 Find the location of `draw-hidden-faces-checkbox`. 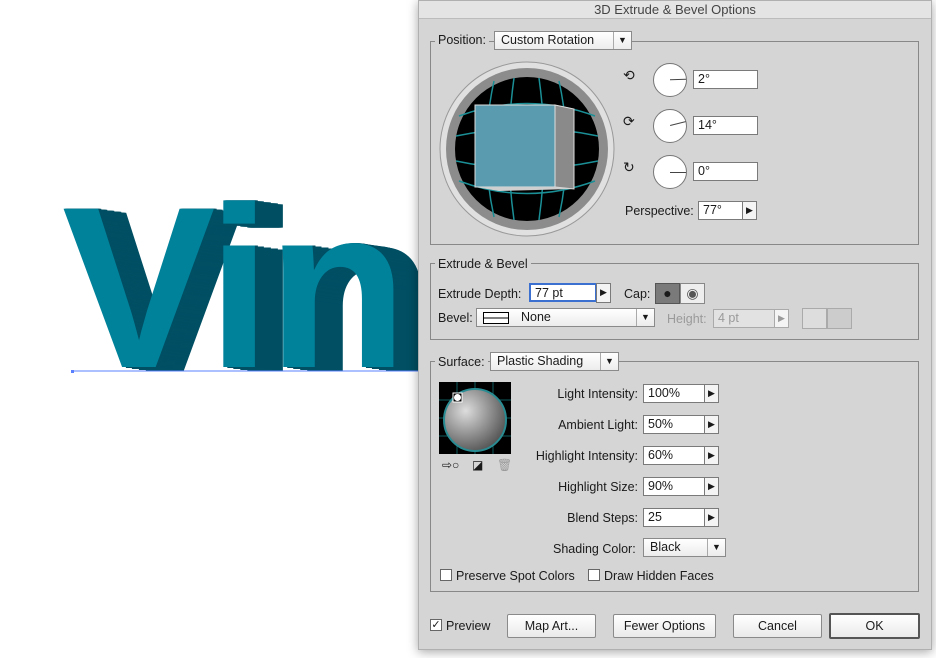

draw-hidden-faces-checkbox is located at coordinates (594, 575).